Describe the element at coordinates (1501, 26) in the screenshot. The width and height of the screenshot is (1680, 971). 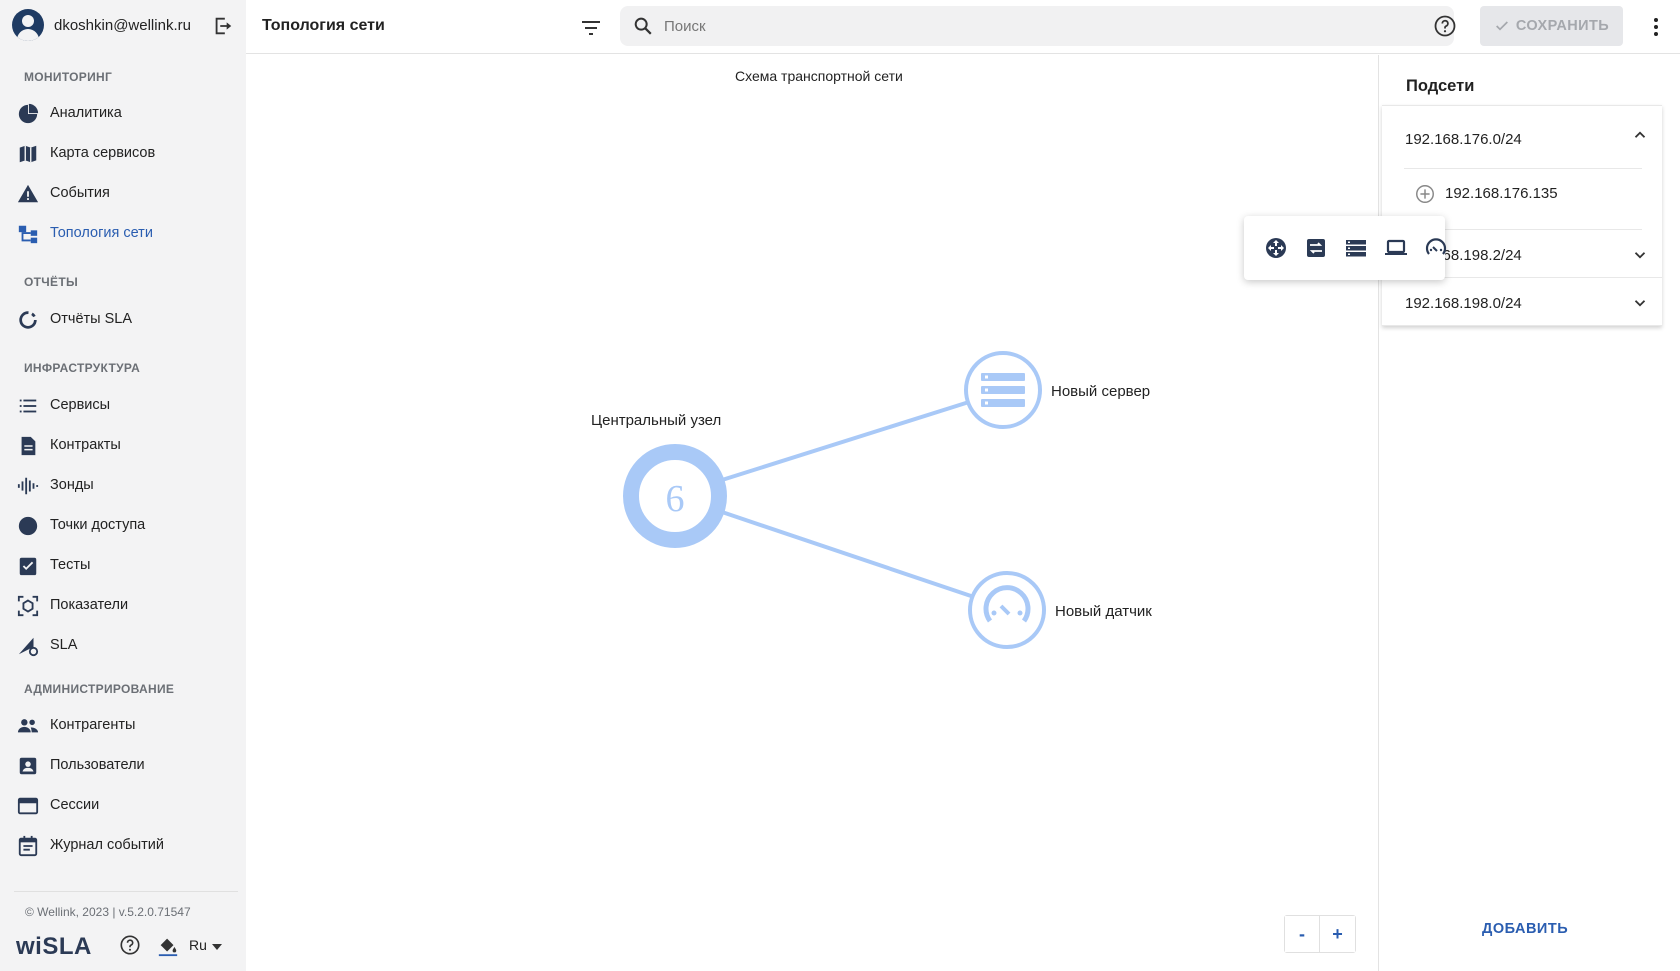
I see `check-icon` at that location.